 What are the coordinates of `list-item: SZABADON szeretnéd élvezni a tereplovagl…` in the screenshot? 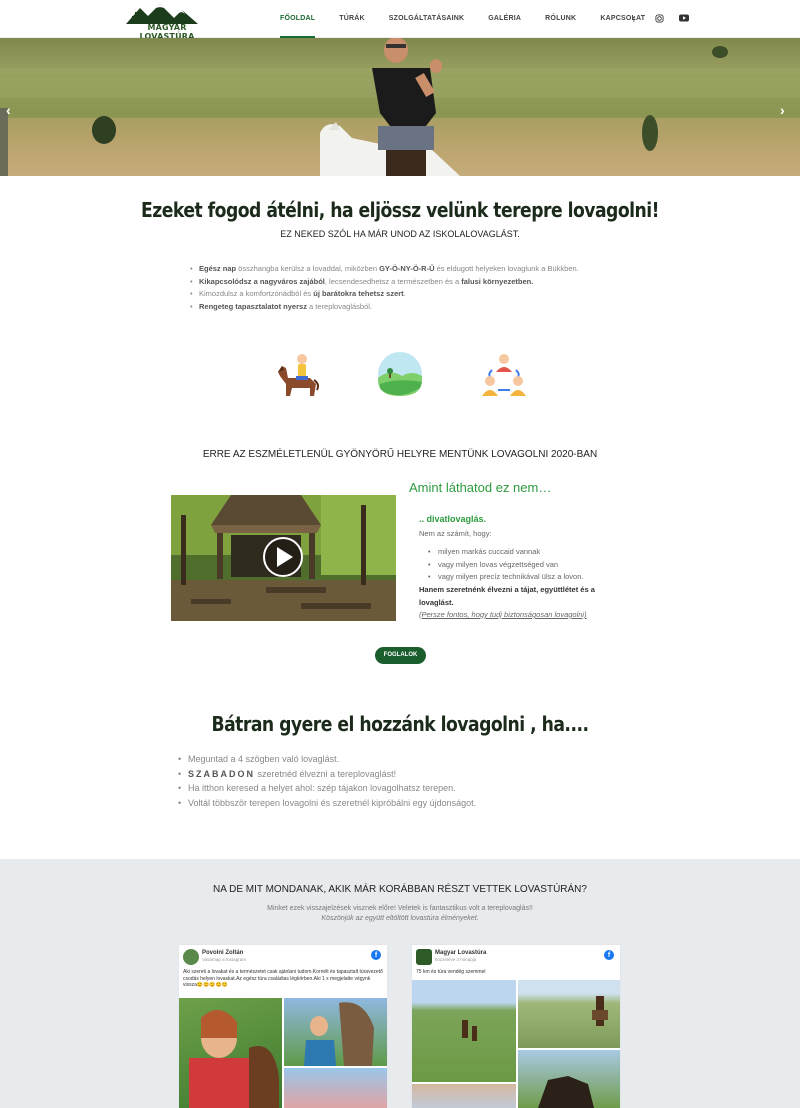 It's located at (327, 774).